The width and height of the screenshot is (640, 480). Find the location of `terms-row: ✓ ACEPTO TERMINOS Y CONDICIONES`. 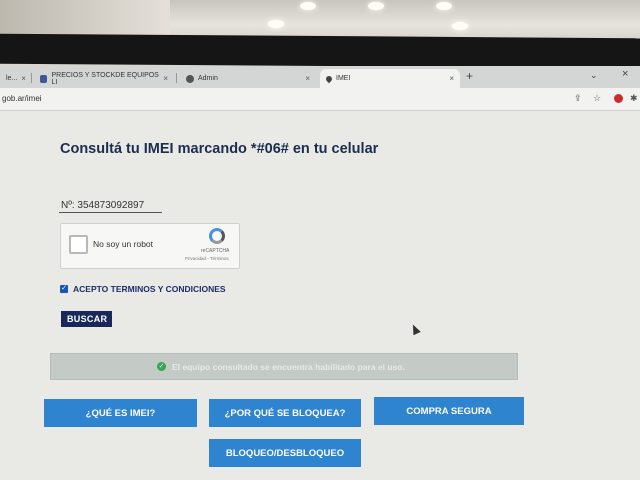

terms-row: ✓ ACEPTO TERMINOS Y CONDICIONES is located at coordinates (143, 289).